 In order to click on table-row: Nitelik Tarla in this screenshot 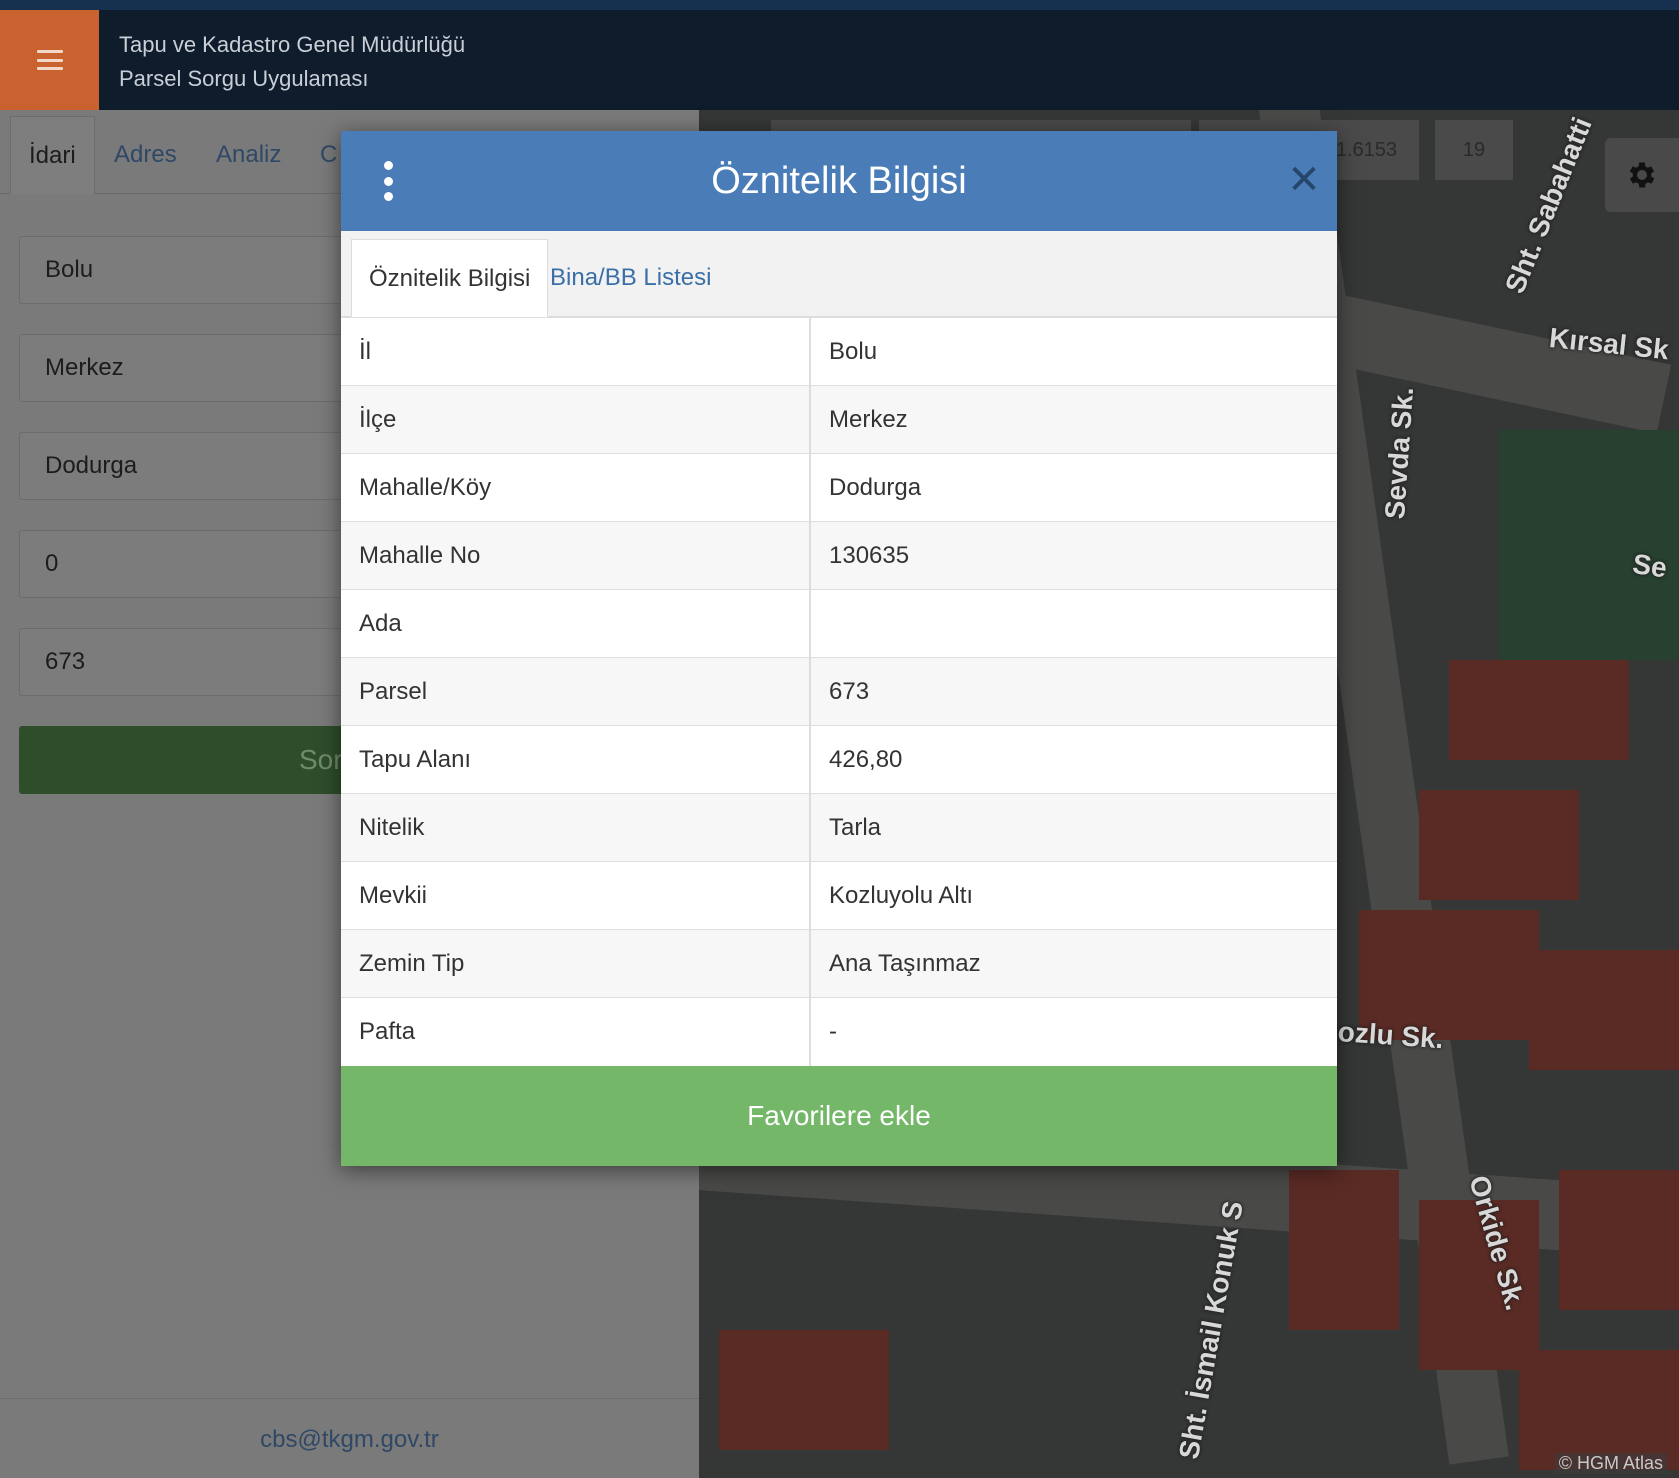, I will do `click(839, 827)`.